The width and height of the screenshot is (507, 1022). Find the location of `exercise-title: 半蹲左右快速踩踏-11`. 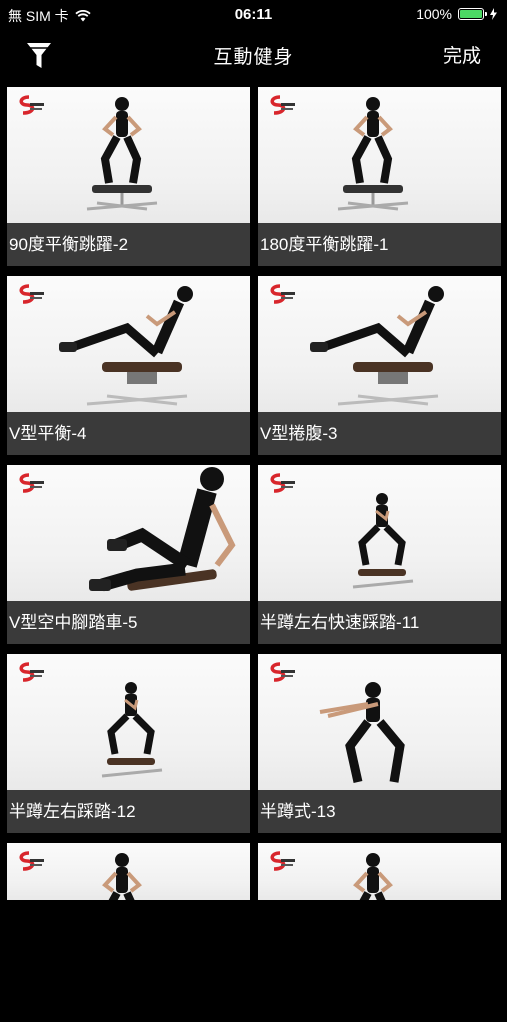

exercise-title: 半蹲左右快速踩踏-11 is located at coordinates (379, 622).